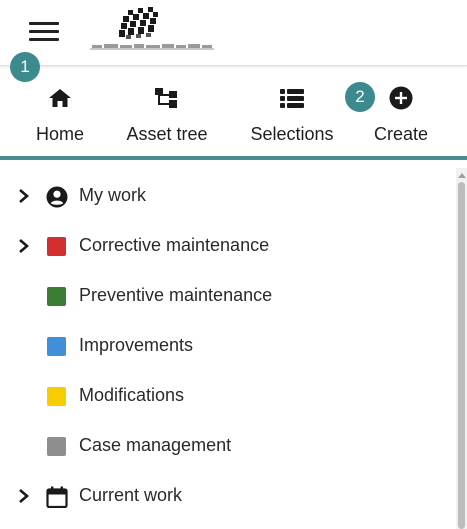  What do you see at coordinates (292, 111) in the screenshot?
I see `tab-selections: Selections` at bounding box center [292, 111].